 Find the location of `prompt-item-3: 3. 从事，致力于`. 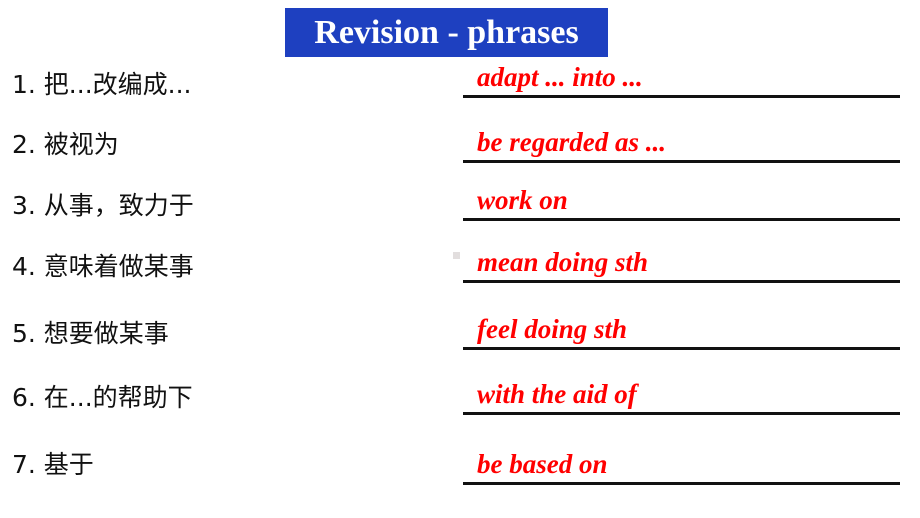

prompt-item-3: 3. 从事，致力于 is located at coordinates (103, 205).